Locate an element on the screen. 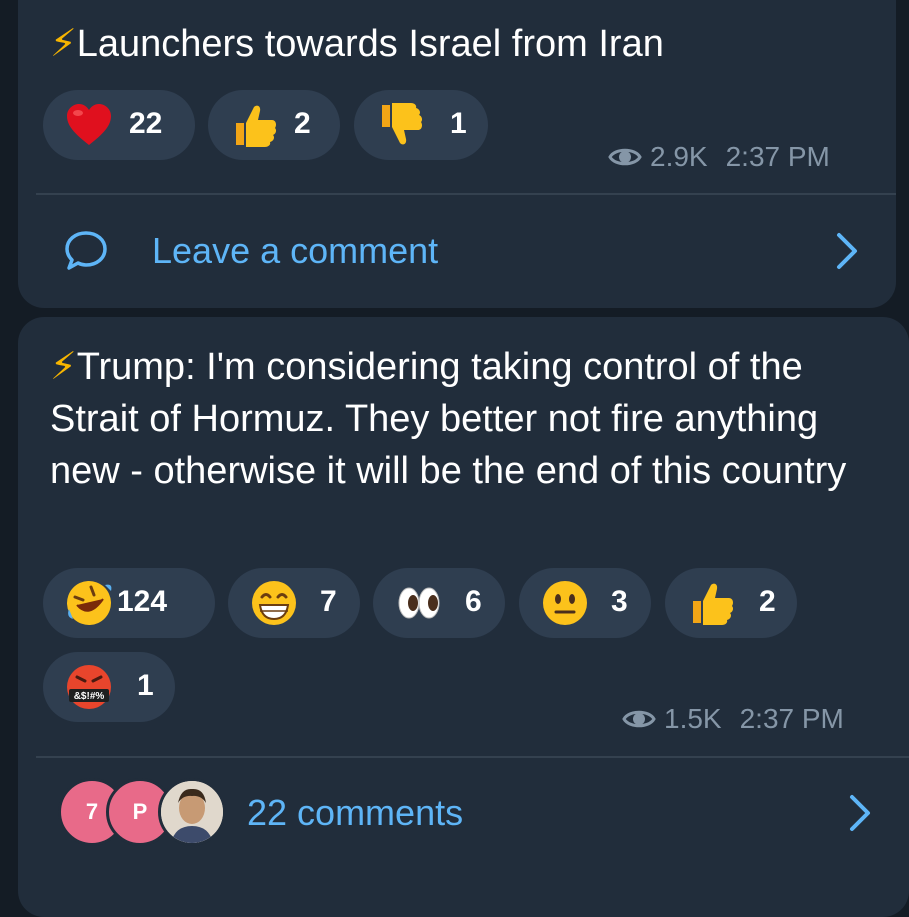 The height and width of the screenshot is (917, 909). reaction-grinning: 7 is located at coordinates (294, 603).